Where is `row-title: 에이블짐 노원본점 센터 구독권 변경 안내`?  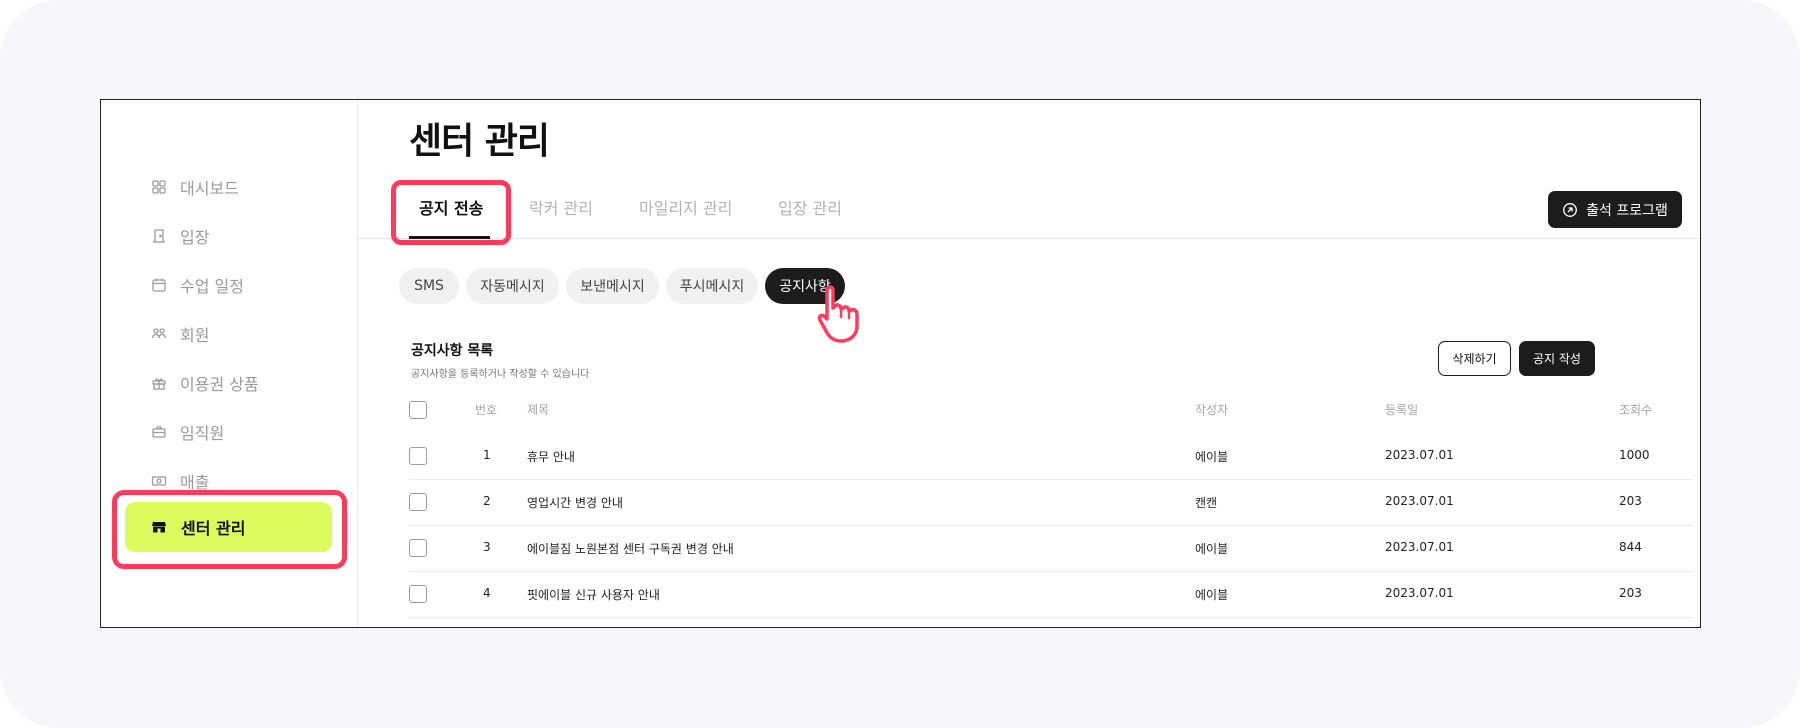
row-title: 에이블짐 노원본점 센터 구독권 변경 안내 is located at coordinates (630, 548).